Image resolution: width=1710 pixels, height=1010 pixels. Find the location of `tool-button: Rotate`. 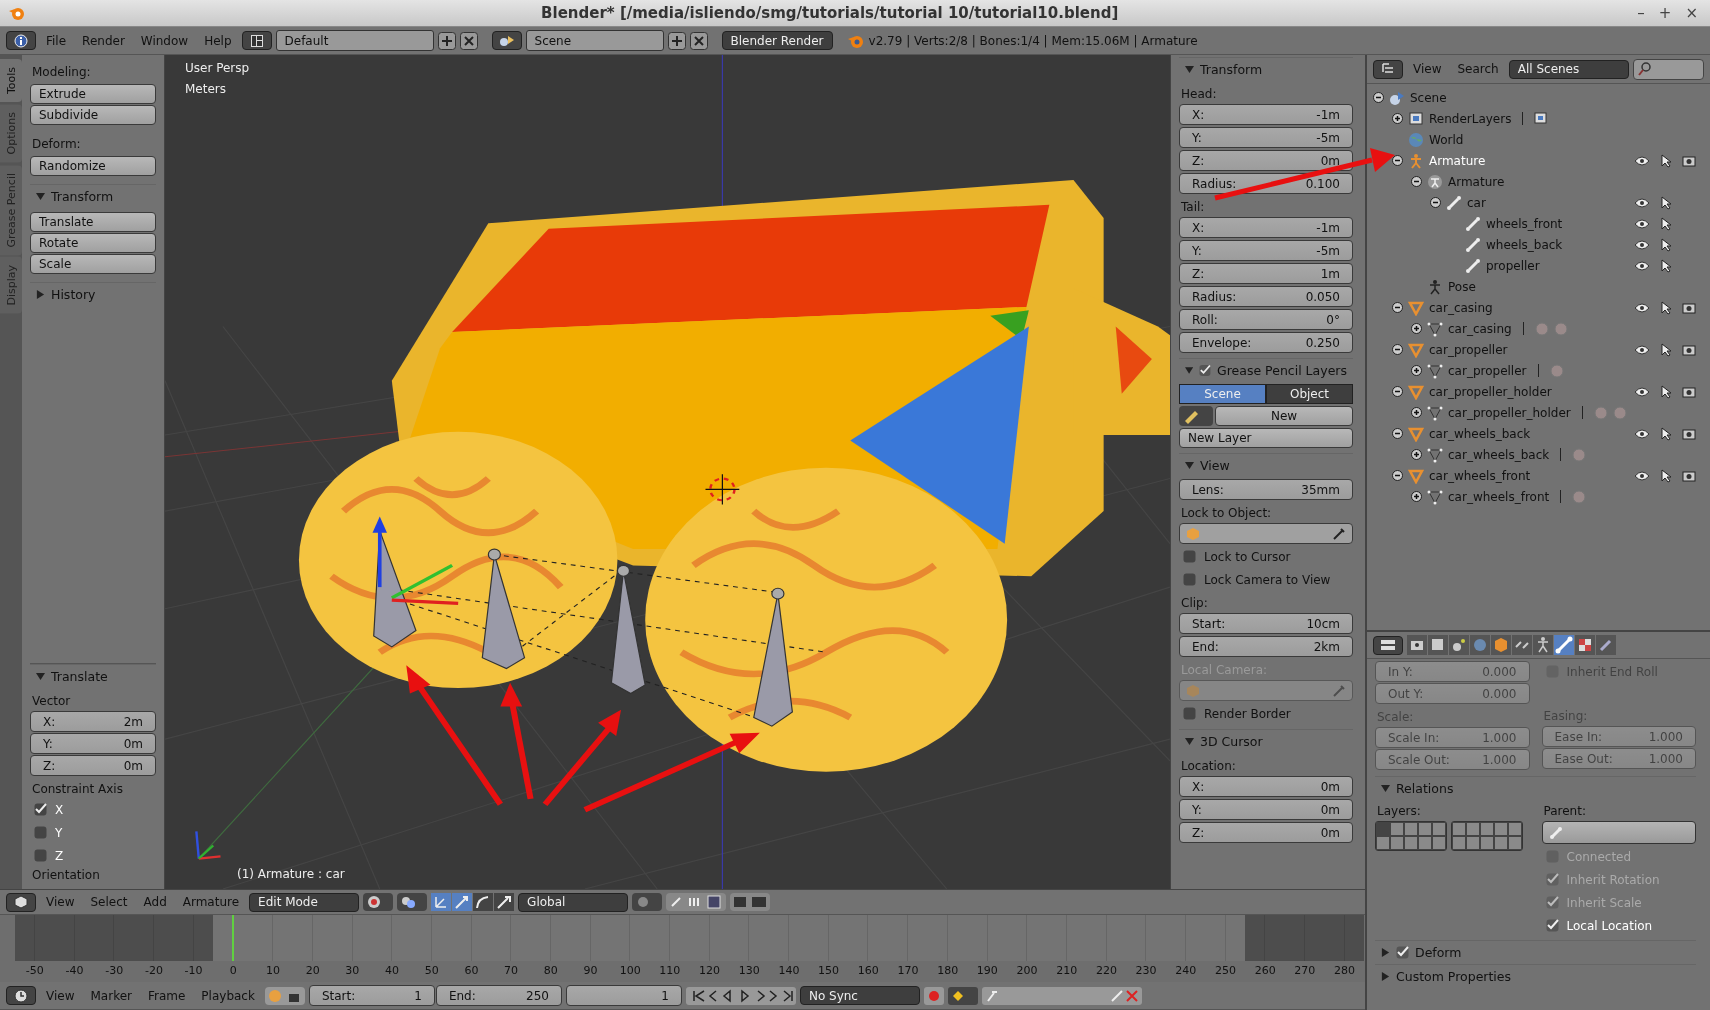

tool-button: Rotate is located at coordinates (93, 243).